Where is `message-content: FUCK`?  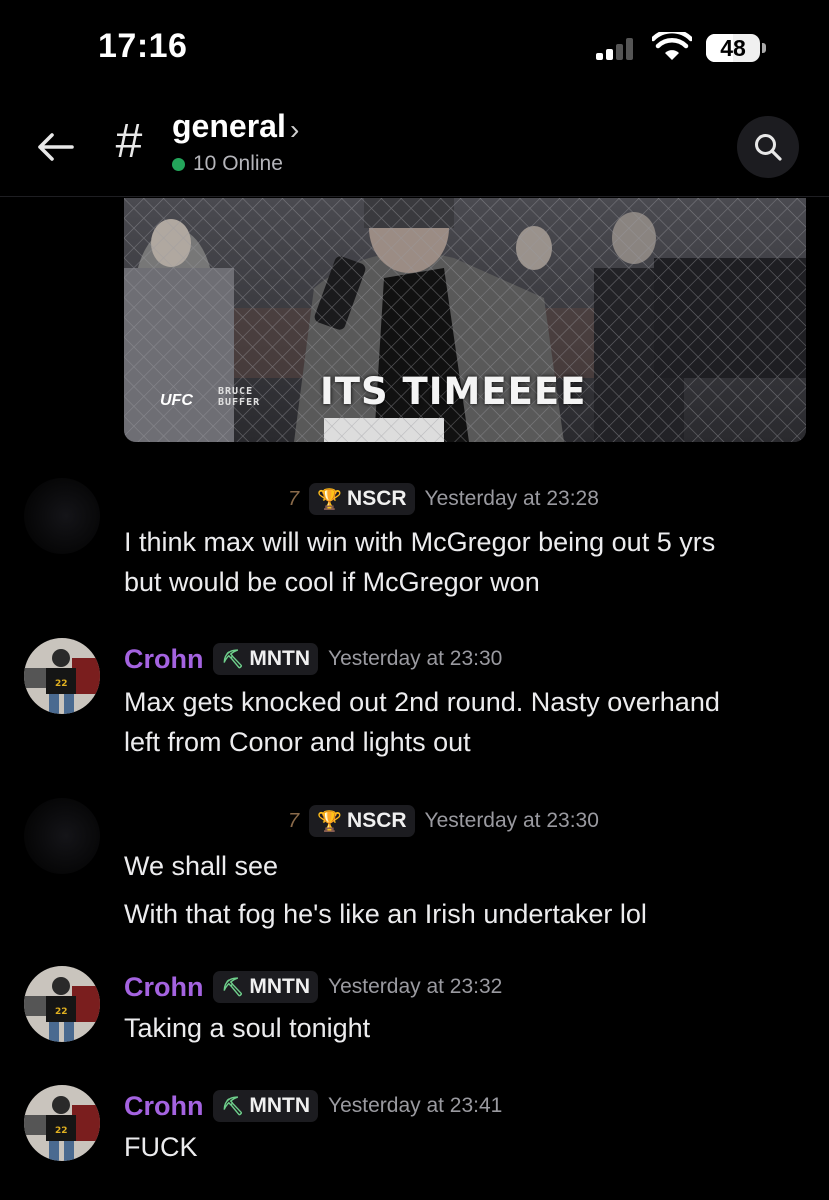 message-content: FUCK is located at coordinates (464, 1147).